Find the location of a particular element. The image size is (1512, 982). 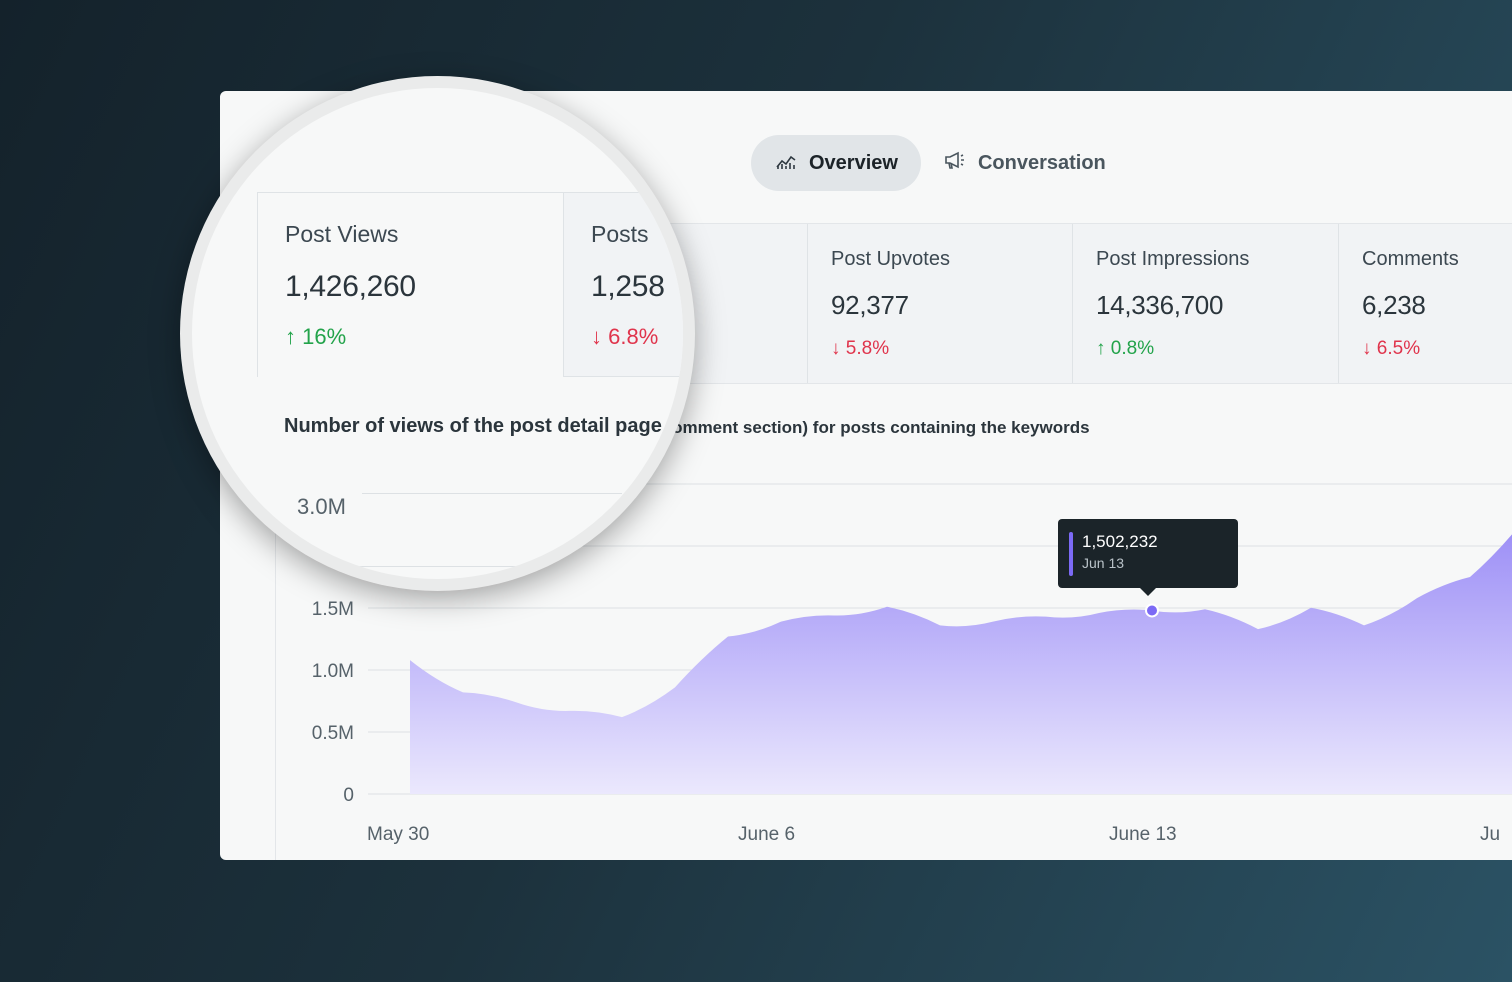

tooltip-color-bar is located at coordinates (1071, 554).